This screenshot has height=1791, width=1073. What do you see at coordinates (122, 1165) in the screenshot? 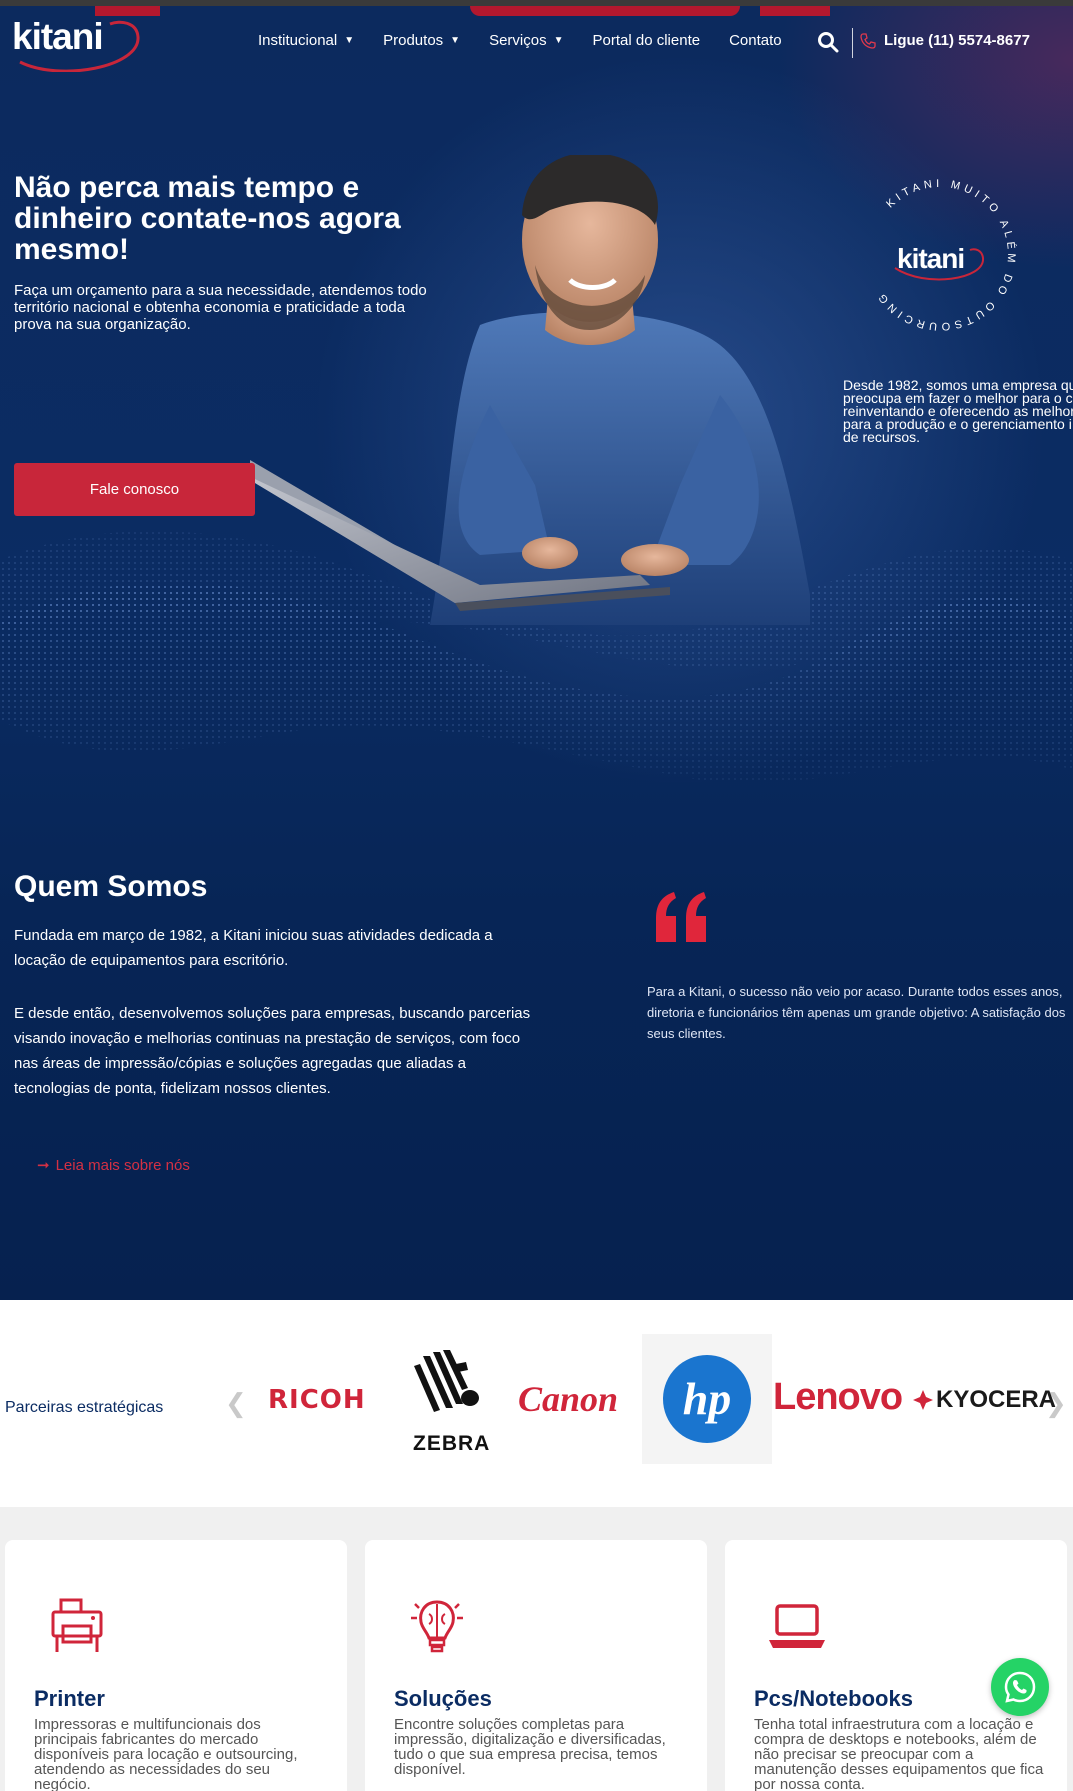
I see `read-more-label: Leia mais sobre nós` at bounding box center [122, 1165].